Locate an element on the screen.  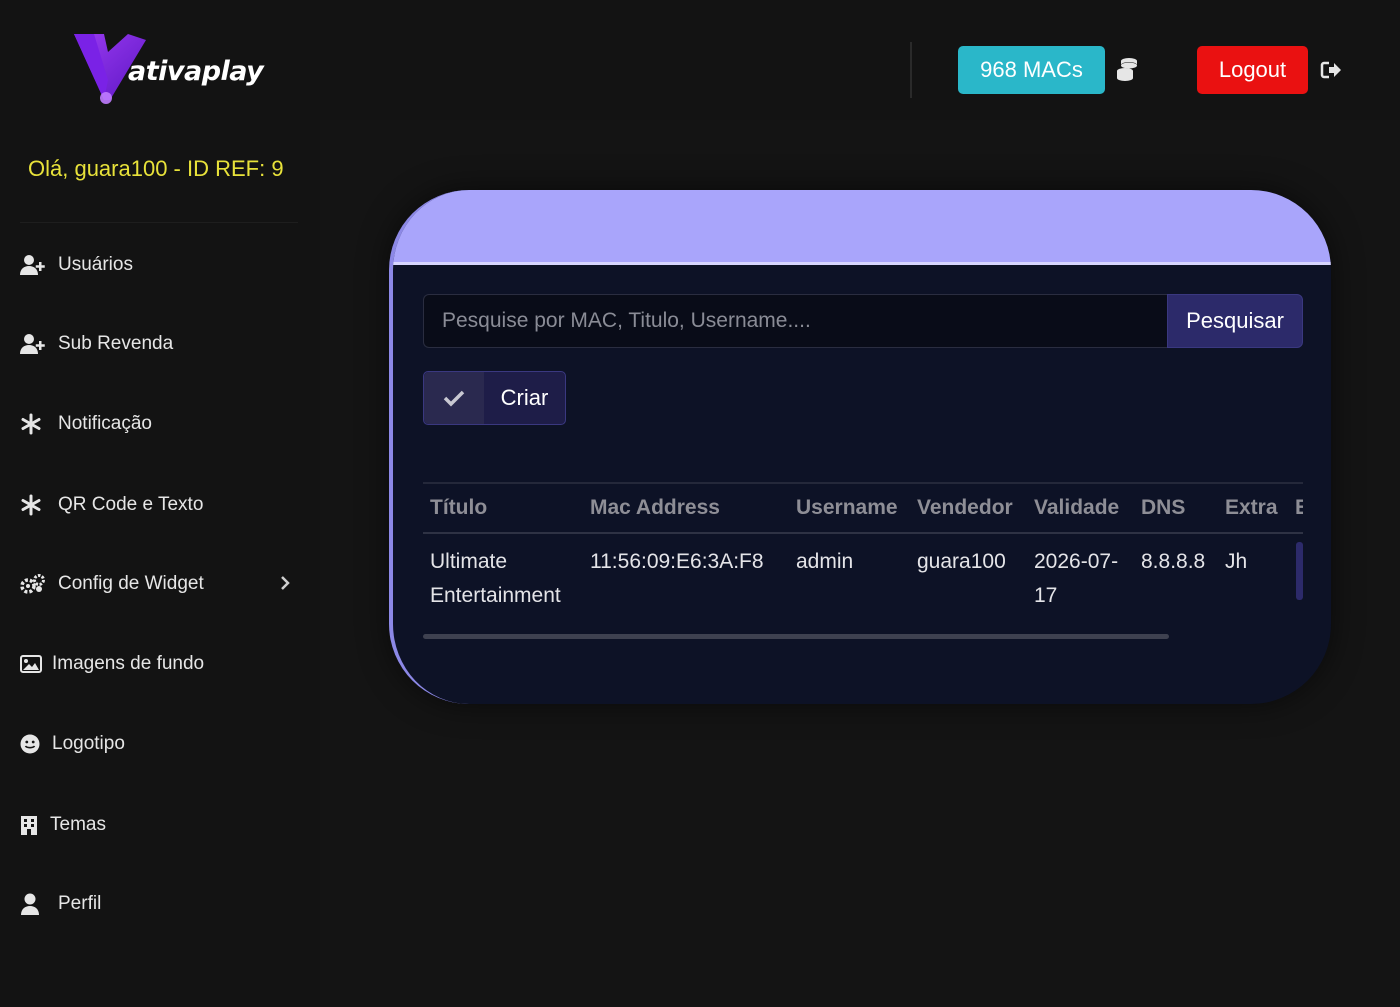
sidebar-item-sub-revenda: Sub Revenda is located at coordinates (160, 344).